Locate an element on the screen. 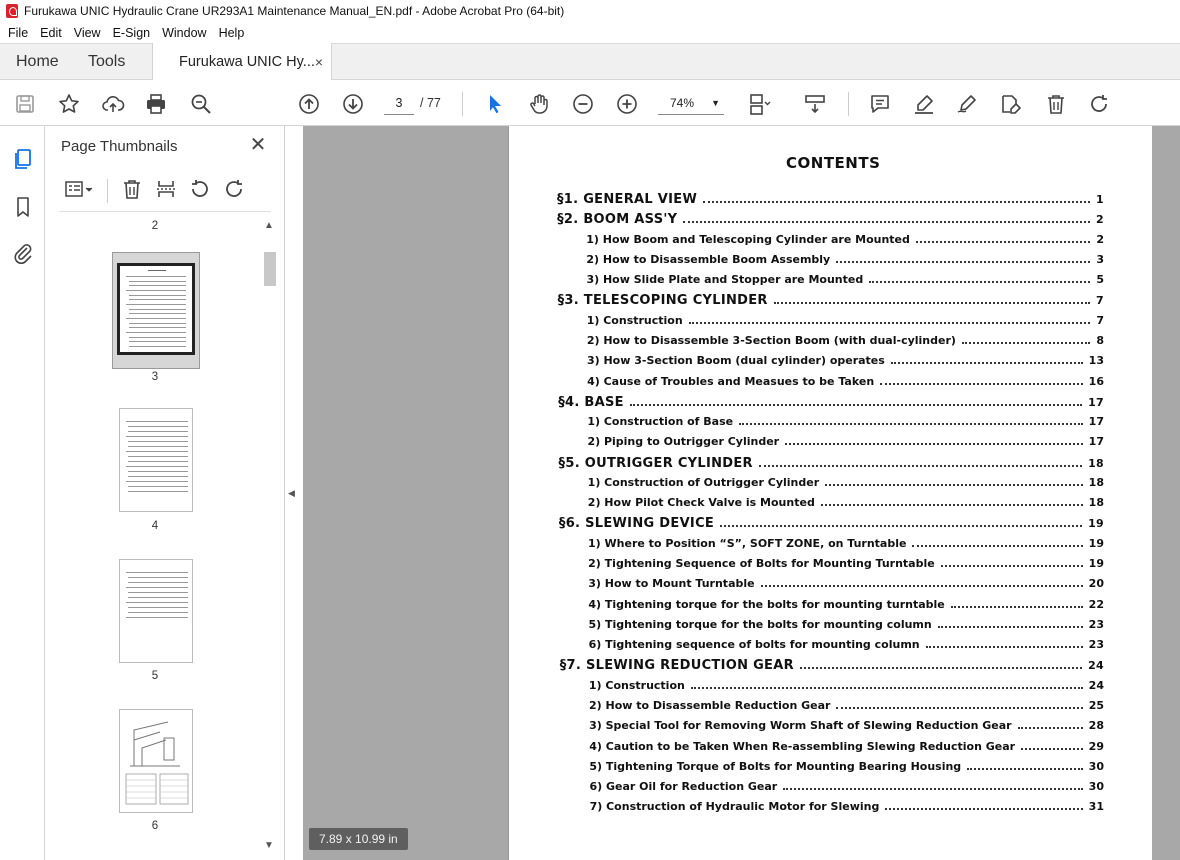 The image size is (1180, 860). toc-entry-label: 2) Piping to Outrigger Cylinder is located at coordinates (683, 442).